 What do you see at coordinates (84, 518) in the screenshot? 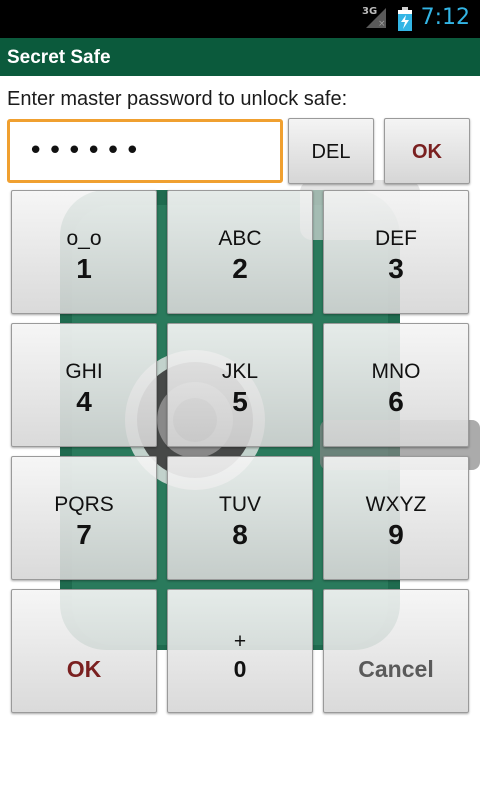
I see `key-7: PQRS 7` at bounding box center [84, 518].